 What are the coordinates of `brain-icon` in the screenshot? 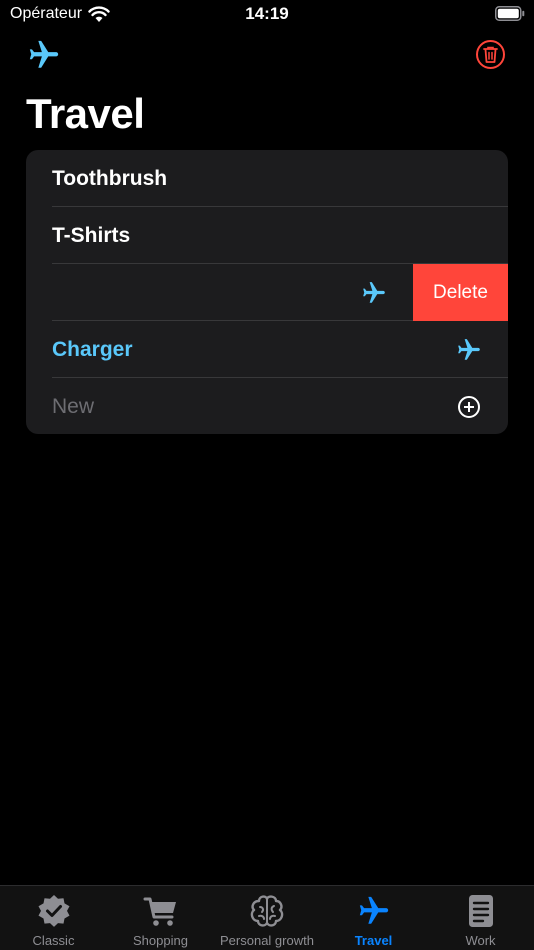 It's located at (267, 911).